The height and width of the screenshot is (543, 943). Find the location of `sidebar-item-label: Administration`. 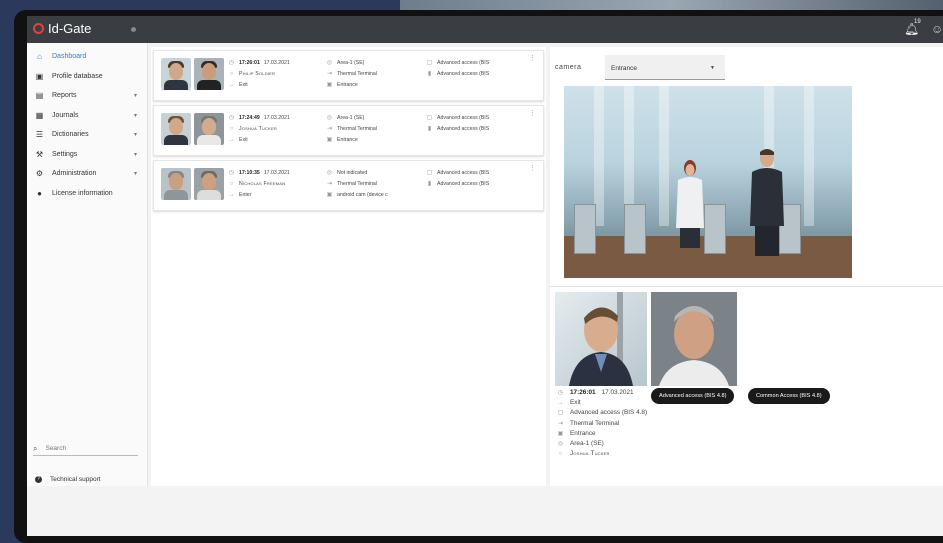

sidebar-item-label: Administration is located at coordinates (74, 174).